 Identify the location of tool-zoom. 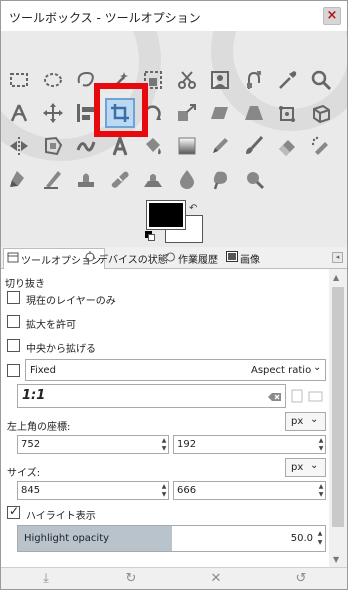
(321, 80).